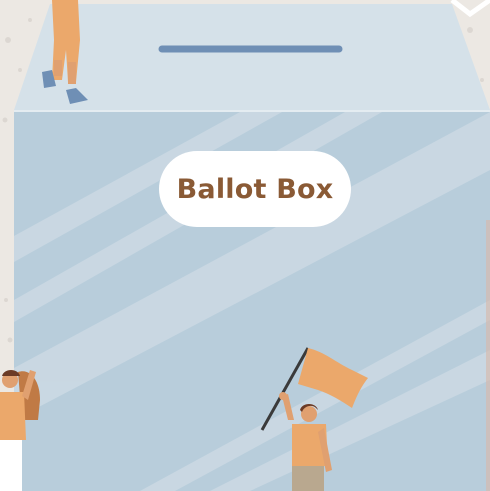 Image resolution: width=490 pixels, height=491 pixels. I want to click on title-badge: Ballot Box, so click(255, 189).